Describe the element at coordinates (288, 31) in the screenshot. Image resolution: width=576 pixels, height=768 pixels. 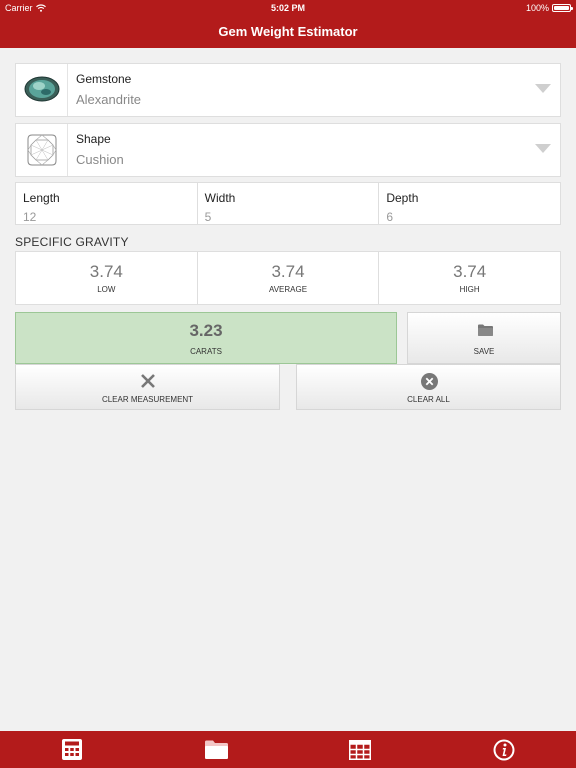
I see `page-title: Gem Weight Estimator` at that location.